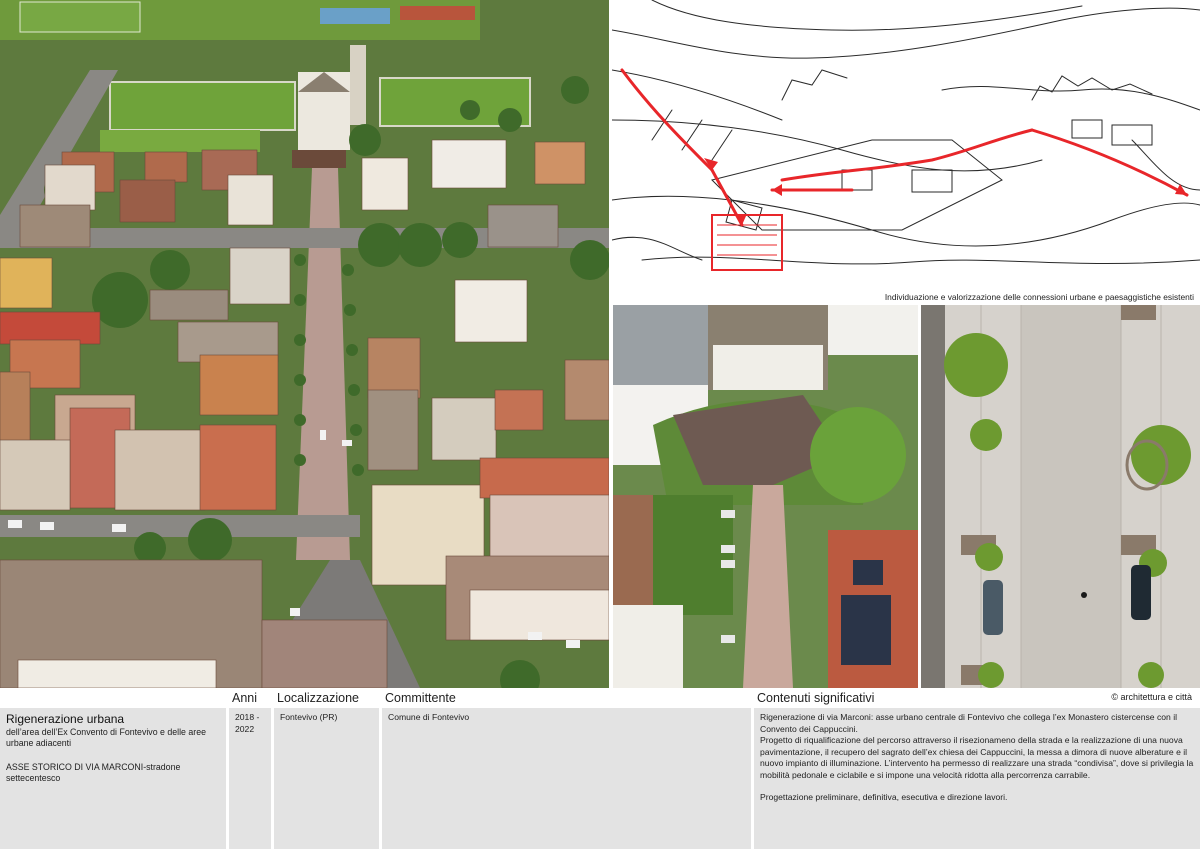 This screenshot has width=1200, height=849. Describe the element at coordinates (765, 496) in the screenshot. I see `church-square-aerial-photo` at that location.